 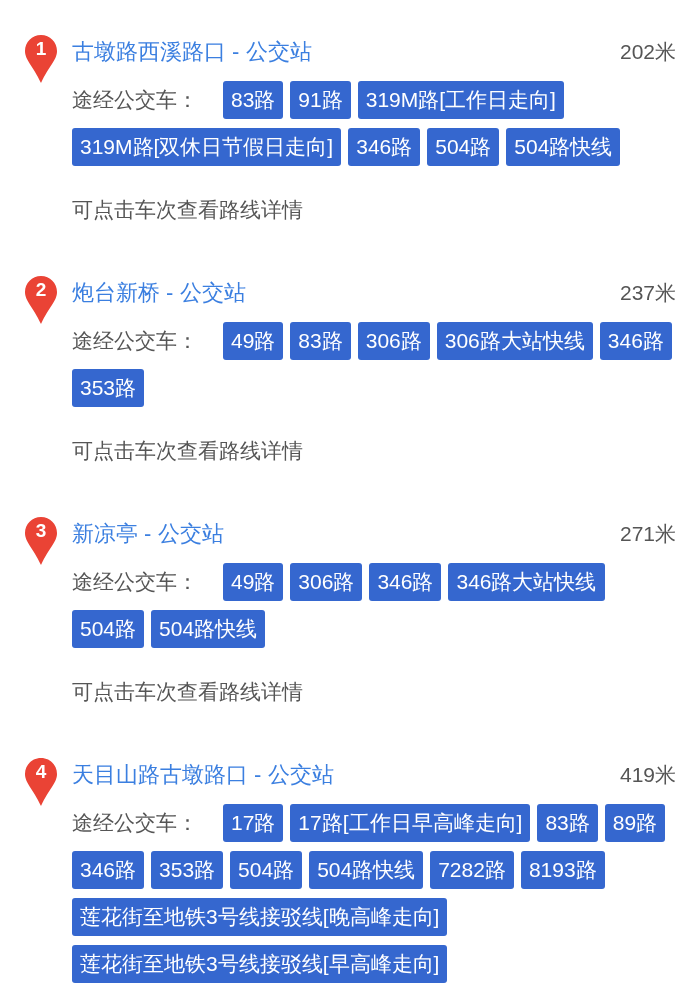 What do you see at coordinates (260, 917) in the screenshot?
I see `route-tag: 莲花街至地铁3号线接驳线[晚高峰走向]` at bounding box center [260, 917].